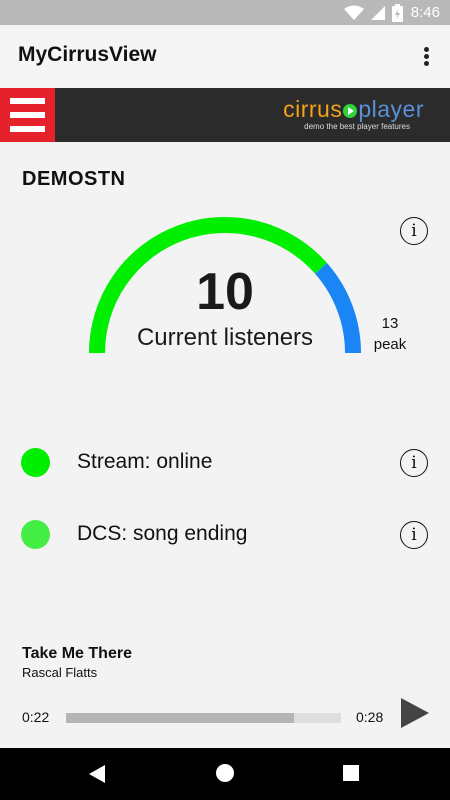 The image size is (450, 800). I want to click on station-name: DEMOSTN, so click(74, 179).